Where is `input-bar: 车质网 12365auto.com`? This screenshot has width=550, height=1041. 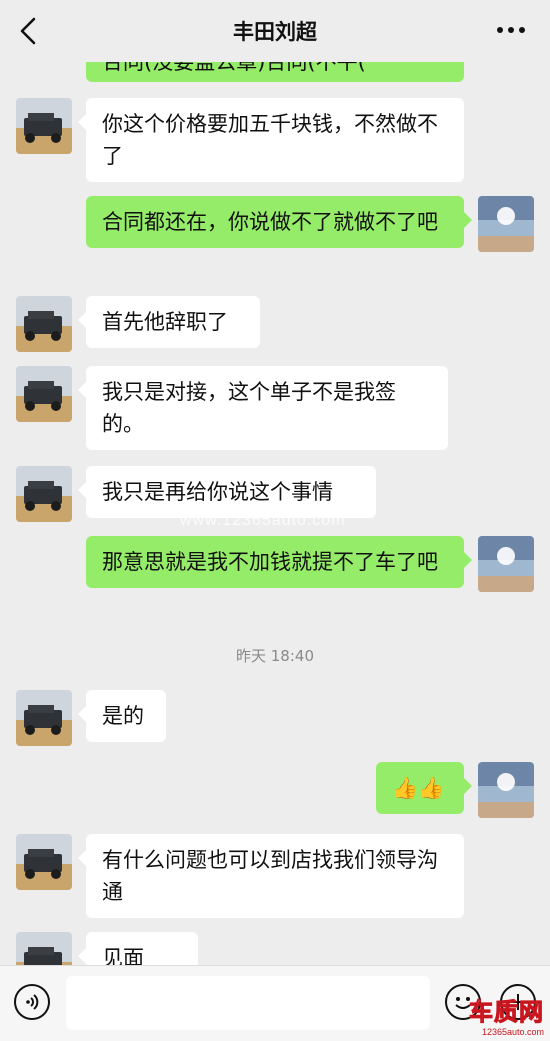 input-bar: 车质网 12365auto.com is located at coordinates (275, 1003).